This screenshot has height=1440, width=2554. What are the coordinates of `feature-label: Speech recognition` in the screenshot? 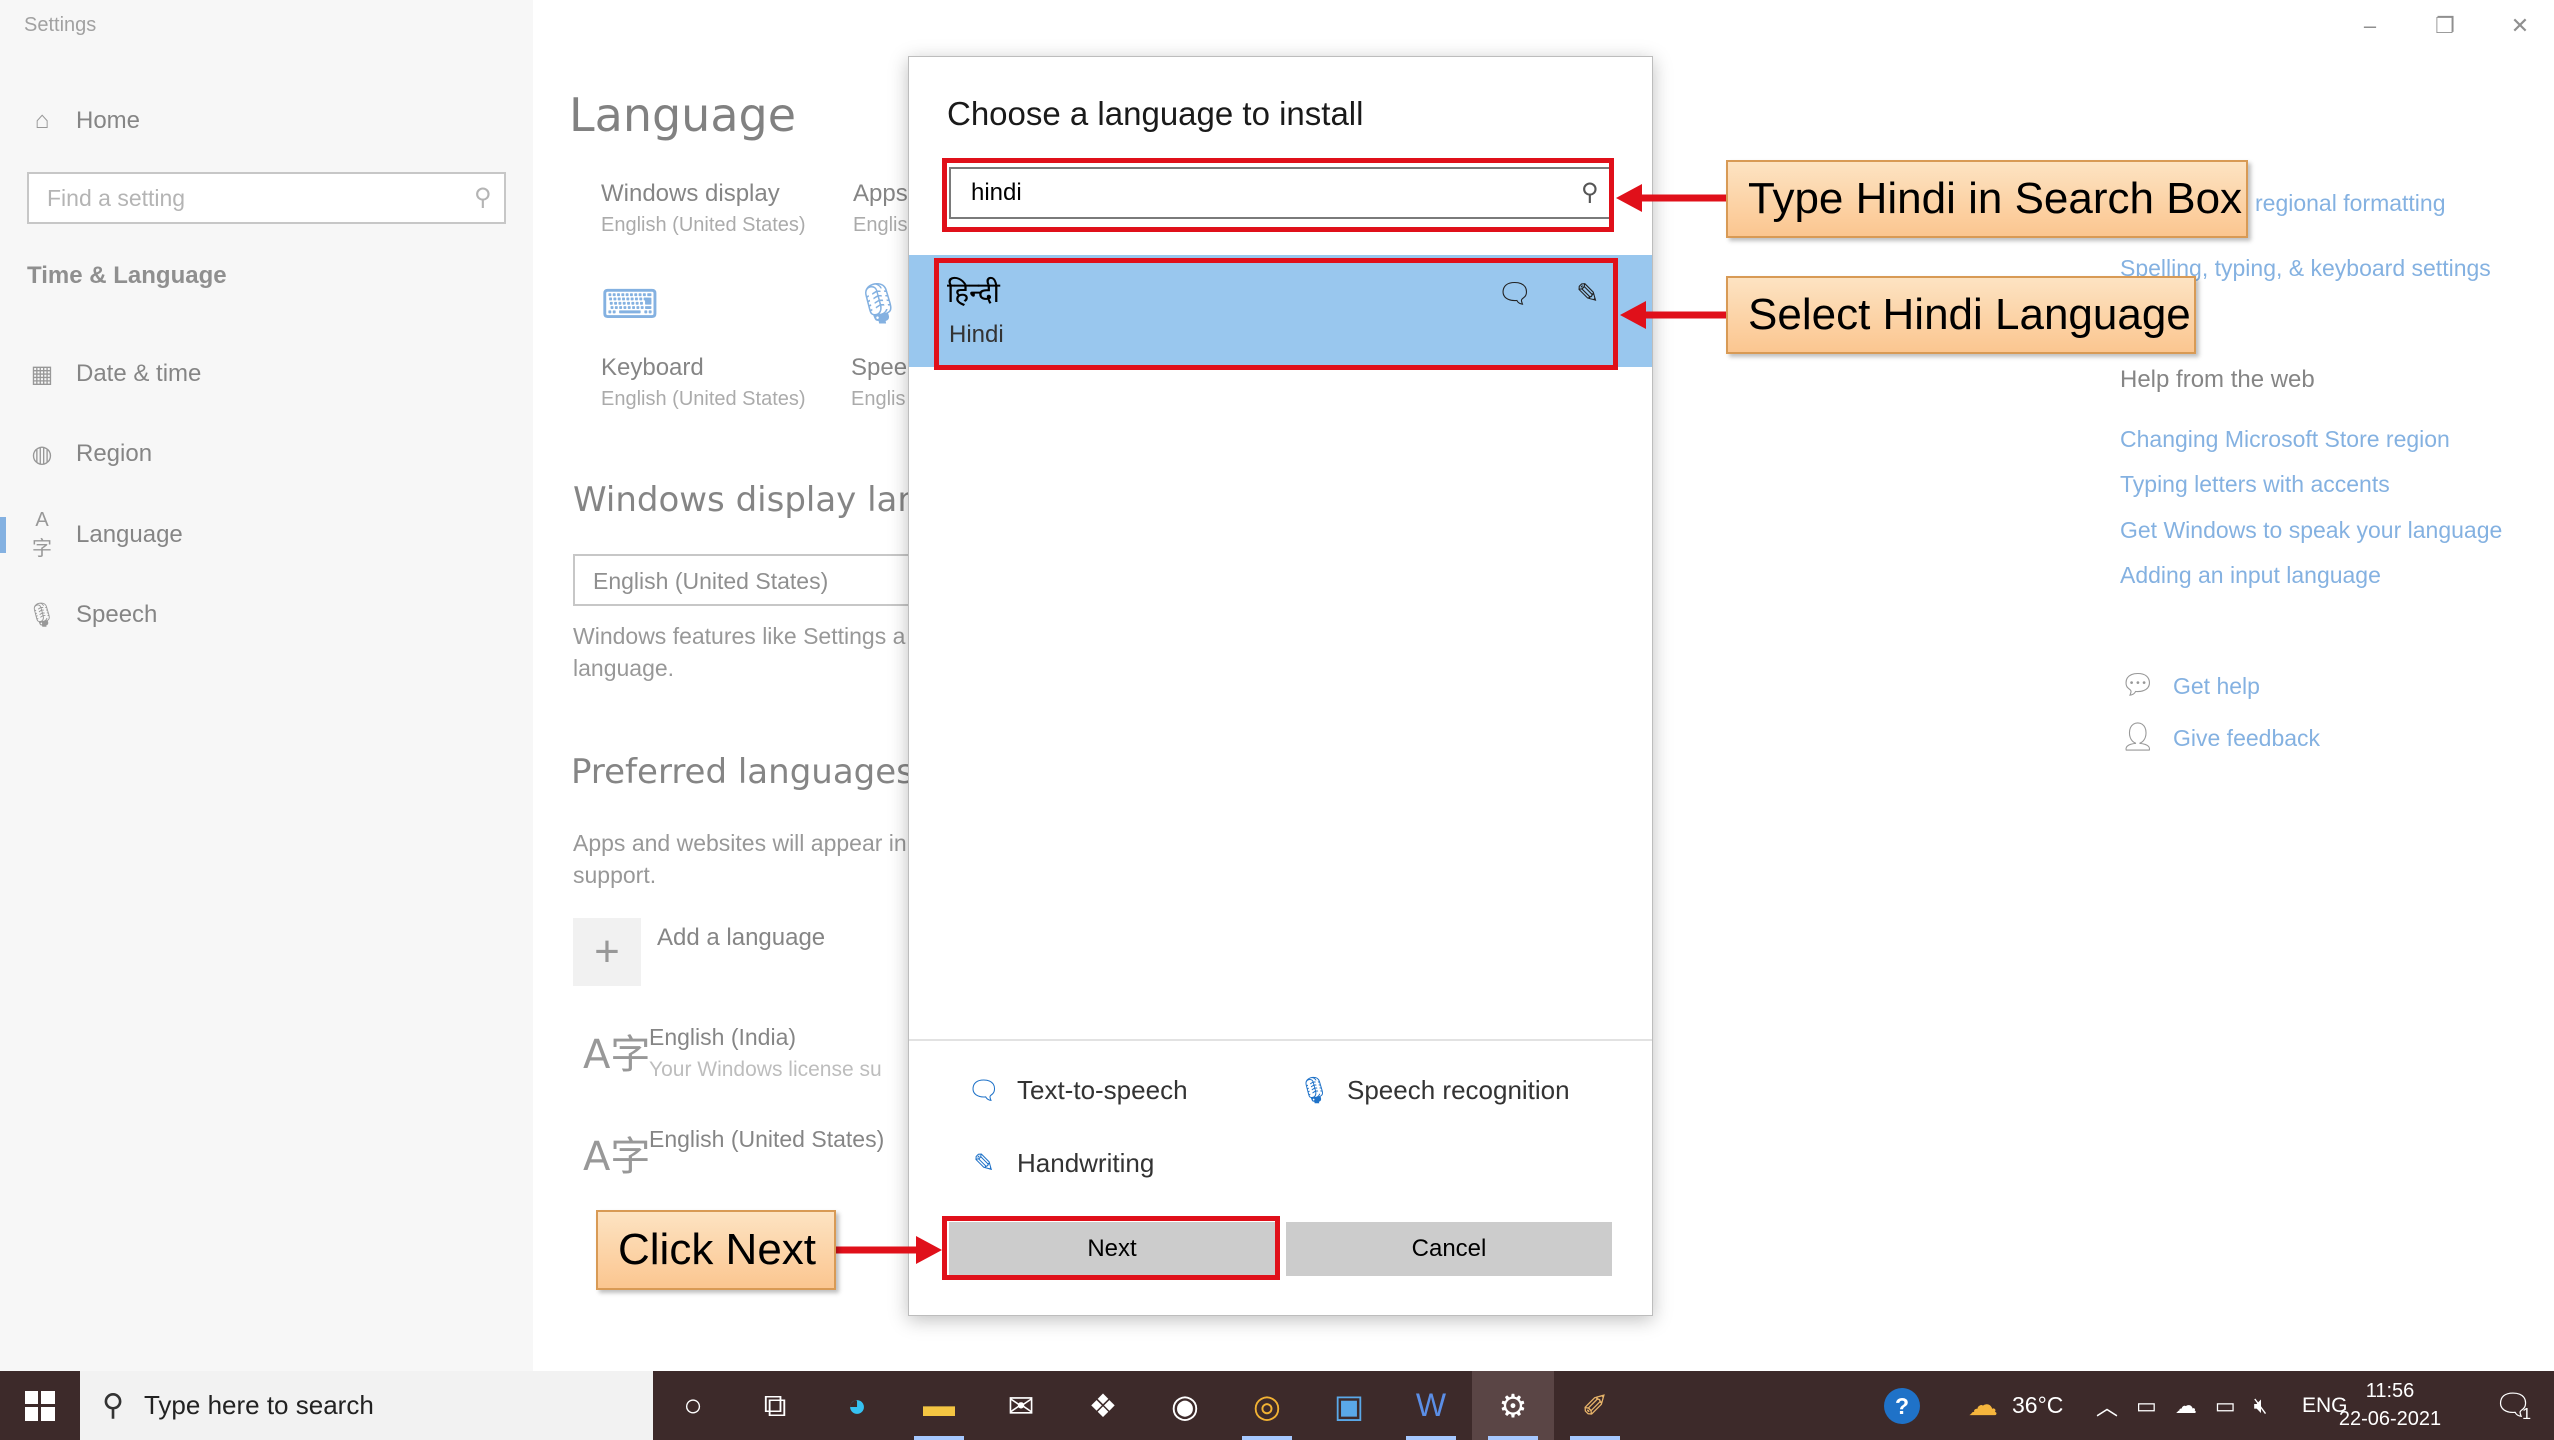 It's located at (1458, 1090).